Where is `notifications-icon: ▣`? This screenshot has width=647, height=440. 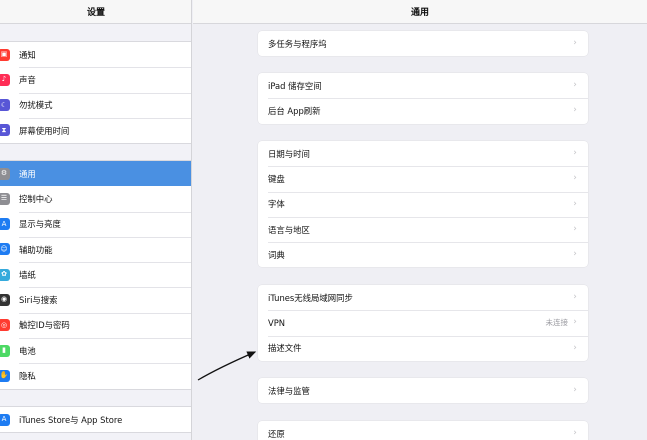 notifications-icon: ▣ is located at coordinates (5, 54).